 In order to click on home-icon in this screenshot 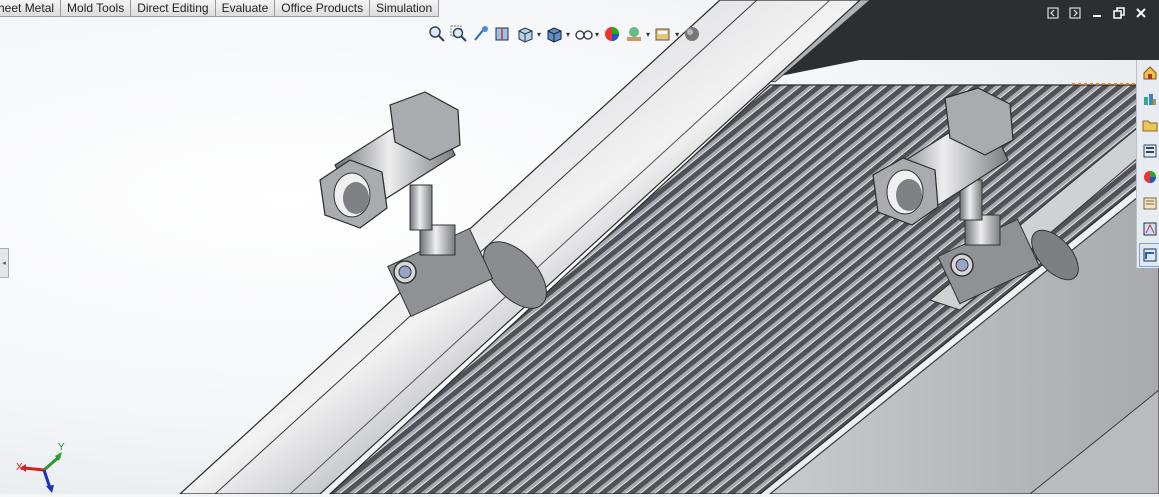, I will do `click(1149, 73)`.